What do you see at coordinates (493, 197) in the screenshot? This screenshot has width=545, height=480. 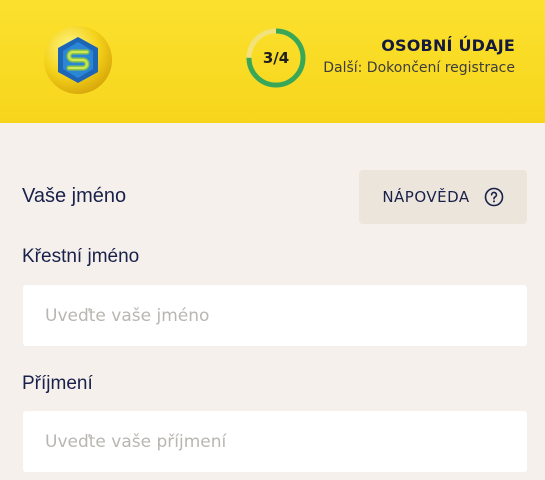 I see `question-circle-icon` at bounding box center [493, 197].